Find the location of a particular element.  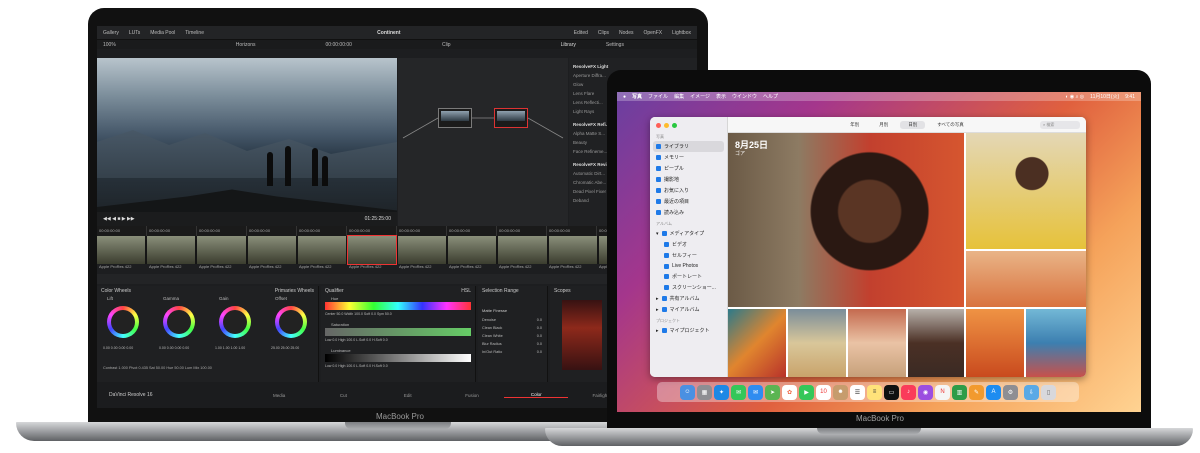

video-viewer: ◀◀ ◀ ■ ▶ ▶▶ 01:25:25:00 is located at coordinates (247, 142).